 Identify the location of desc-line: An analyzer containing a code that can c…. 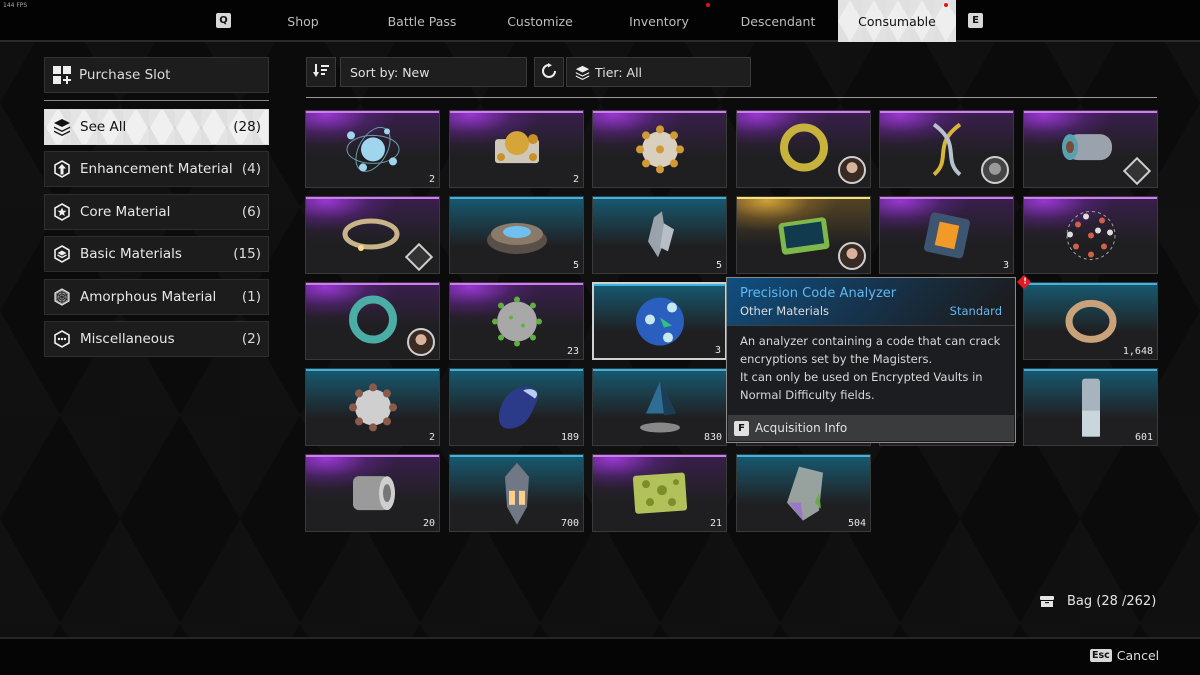
(870, 341).